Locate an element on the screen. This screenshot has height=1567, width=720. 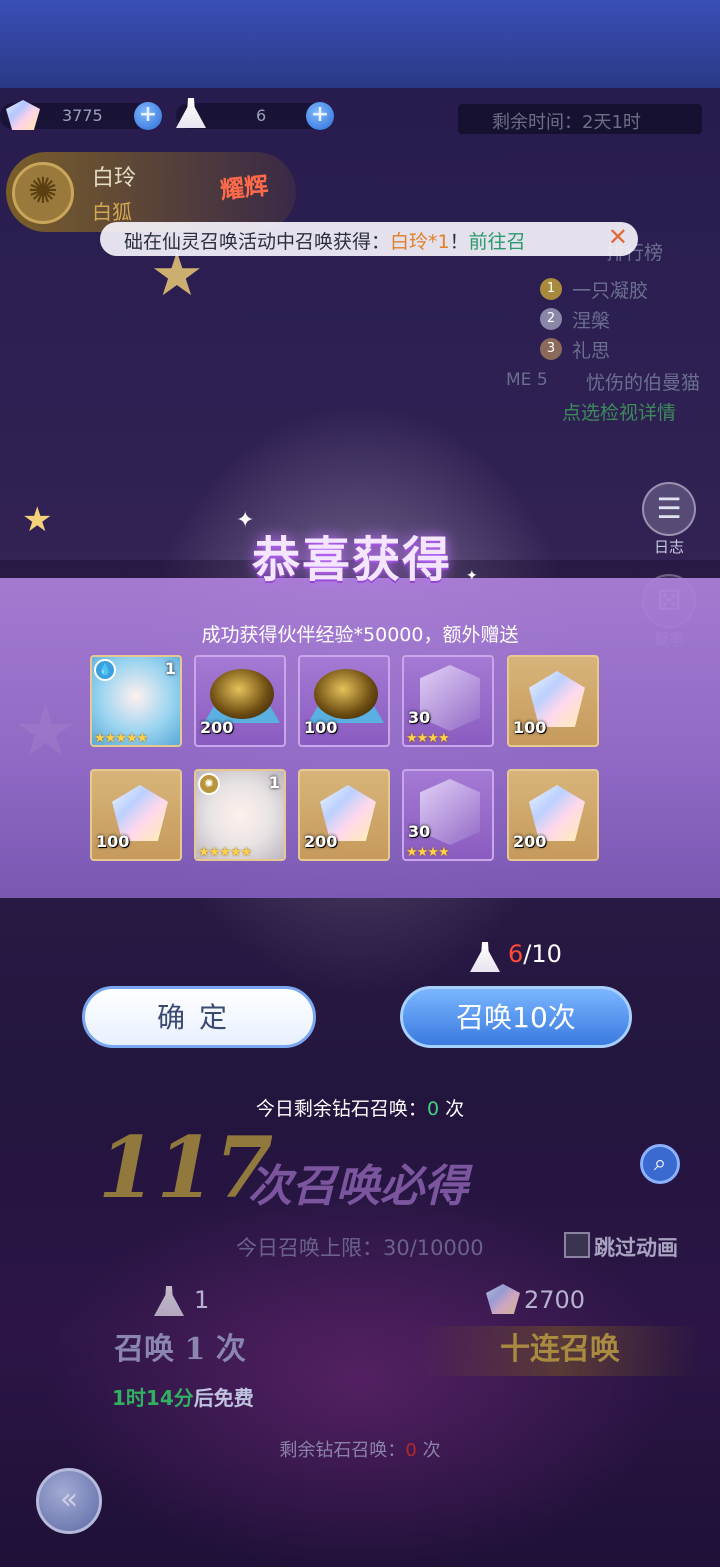
notice-suffix: ！ is located at coordinates (459, 242).